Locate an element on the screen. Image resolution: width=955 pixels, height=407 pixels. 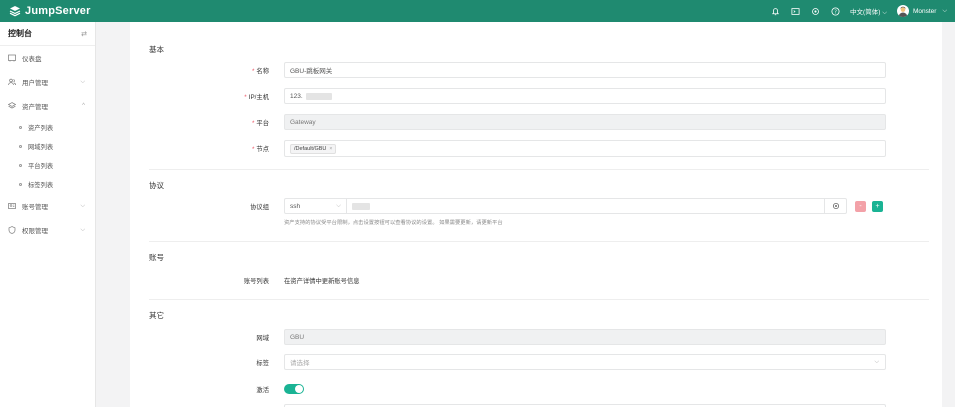
sidebar-subitem-asset-list: 资产列表 is located at coordinates (47, 127).